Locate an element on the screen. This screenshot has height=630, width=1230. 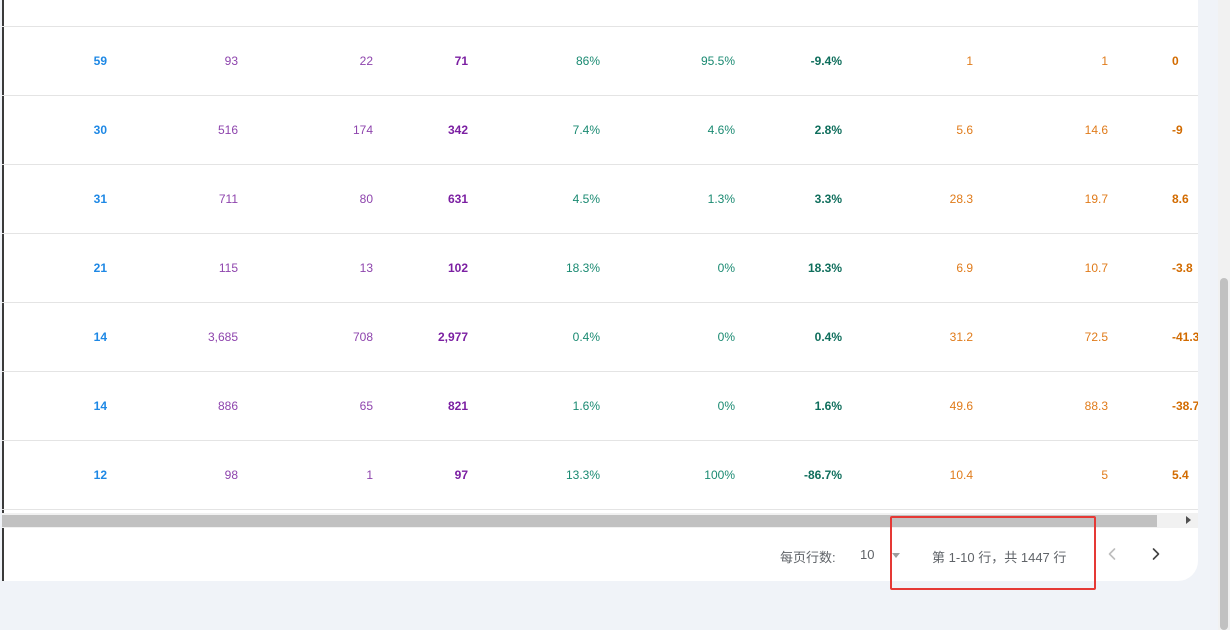
table-cell: 30 is located at coordinates (100, 130).